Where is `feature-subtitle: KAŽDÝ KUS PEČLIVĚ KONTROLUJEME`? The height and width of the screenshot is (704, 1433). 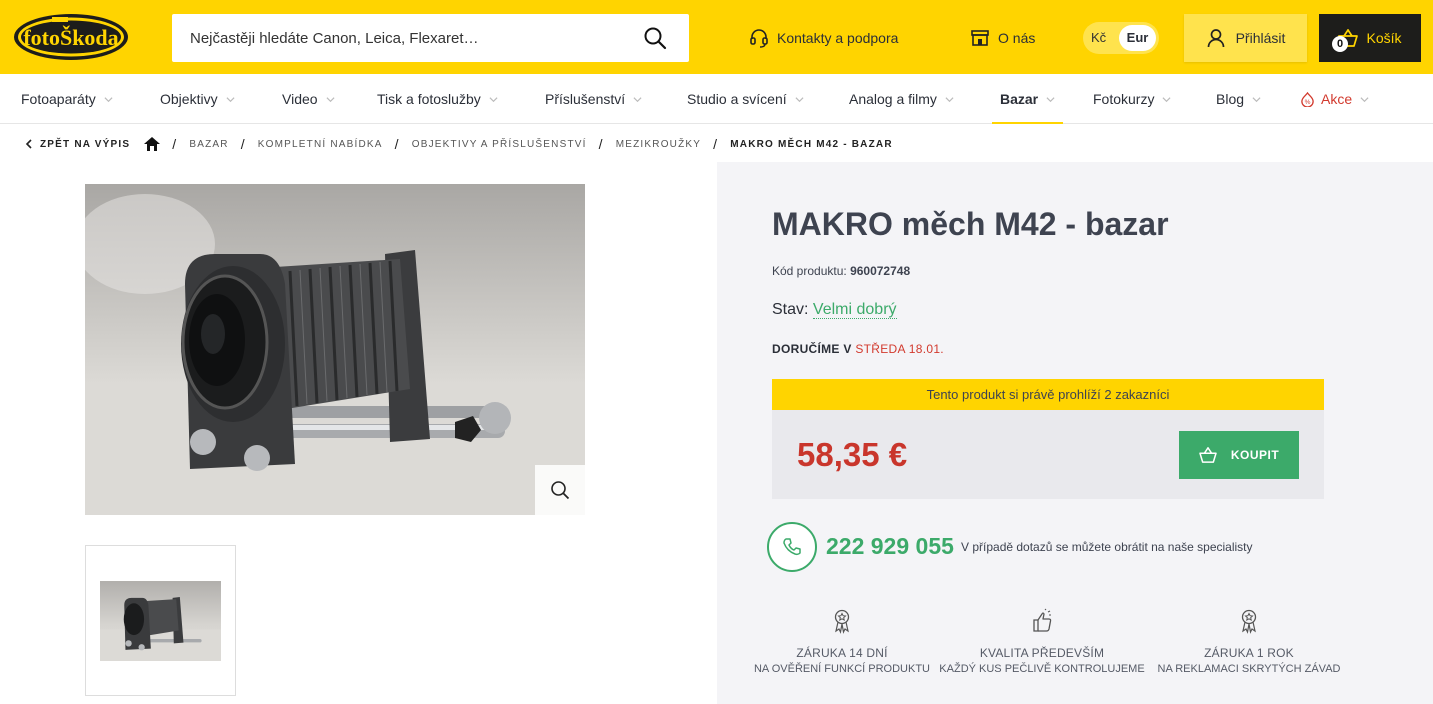
feature-subtitle: KAŽDÝ KUS PEČLIVĚ KONTROLUJEME is located at coordinates (1042, 669).